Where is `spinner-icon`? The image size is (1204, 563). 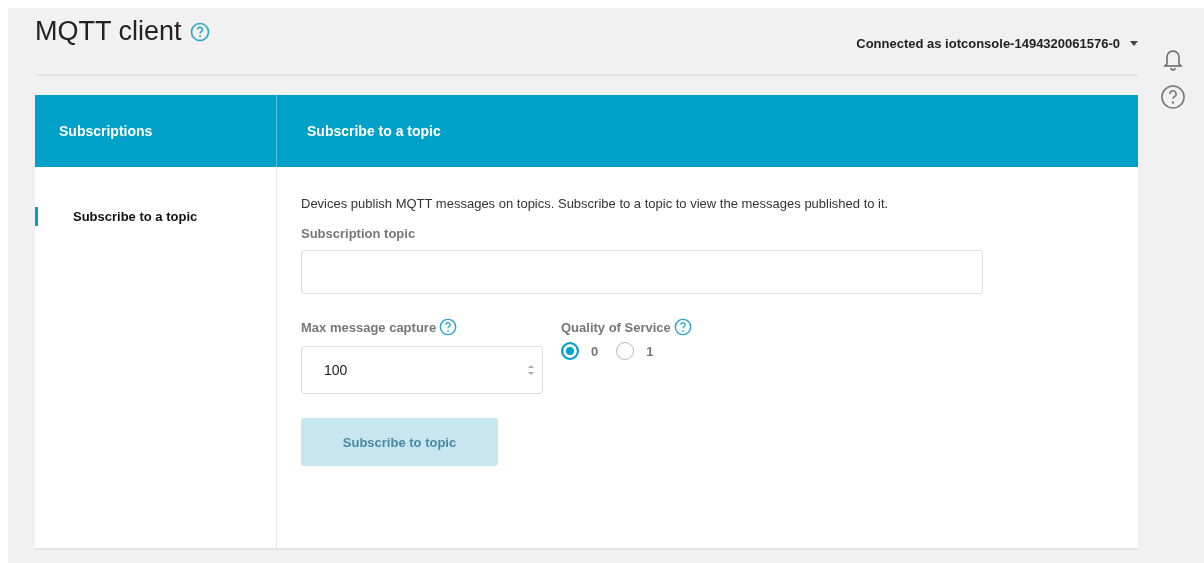
spinner-icon is located at coordinates (531, 370).